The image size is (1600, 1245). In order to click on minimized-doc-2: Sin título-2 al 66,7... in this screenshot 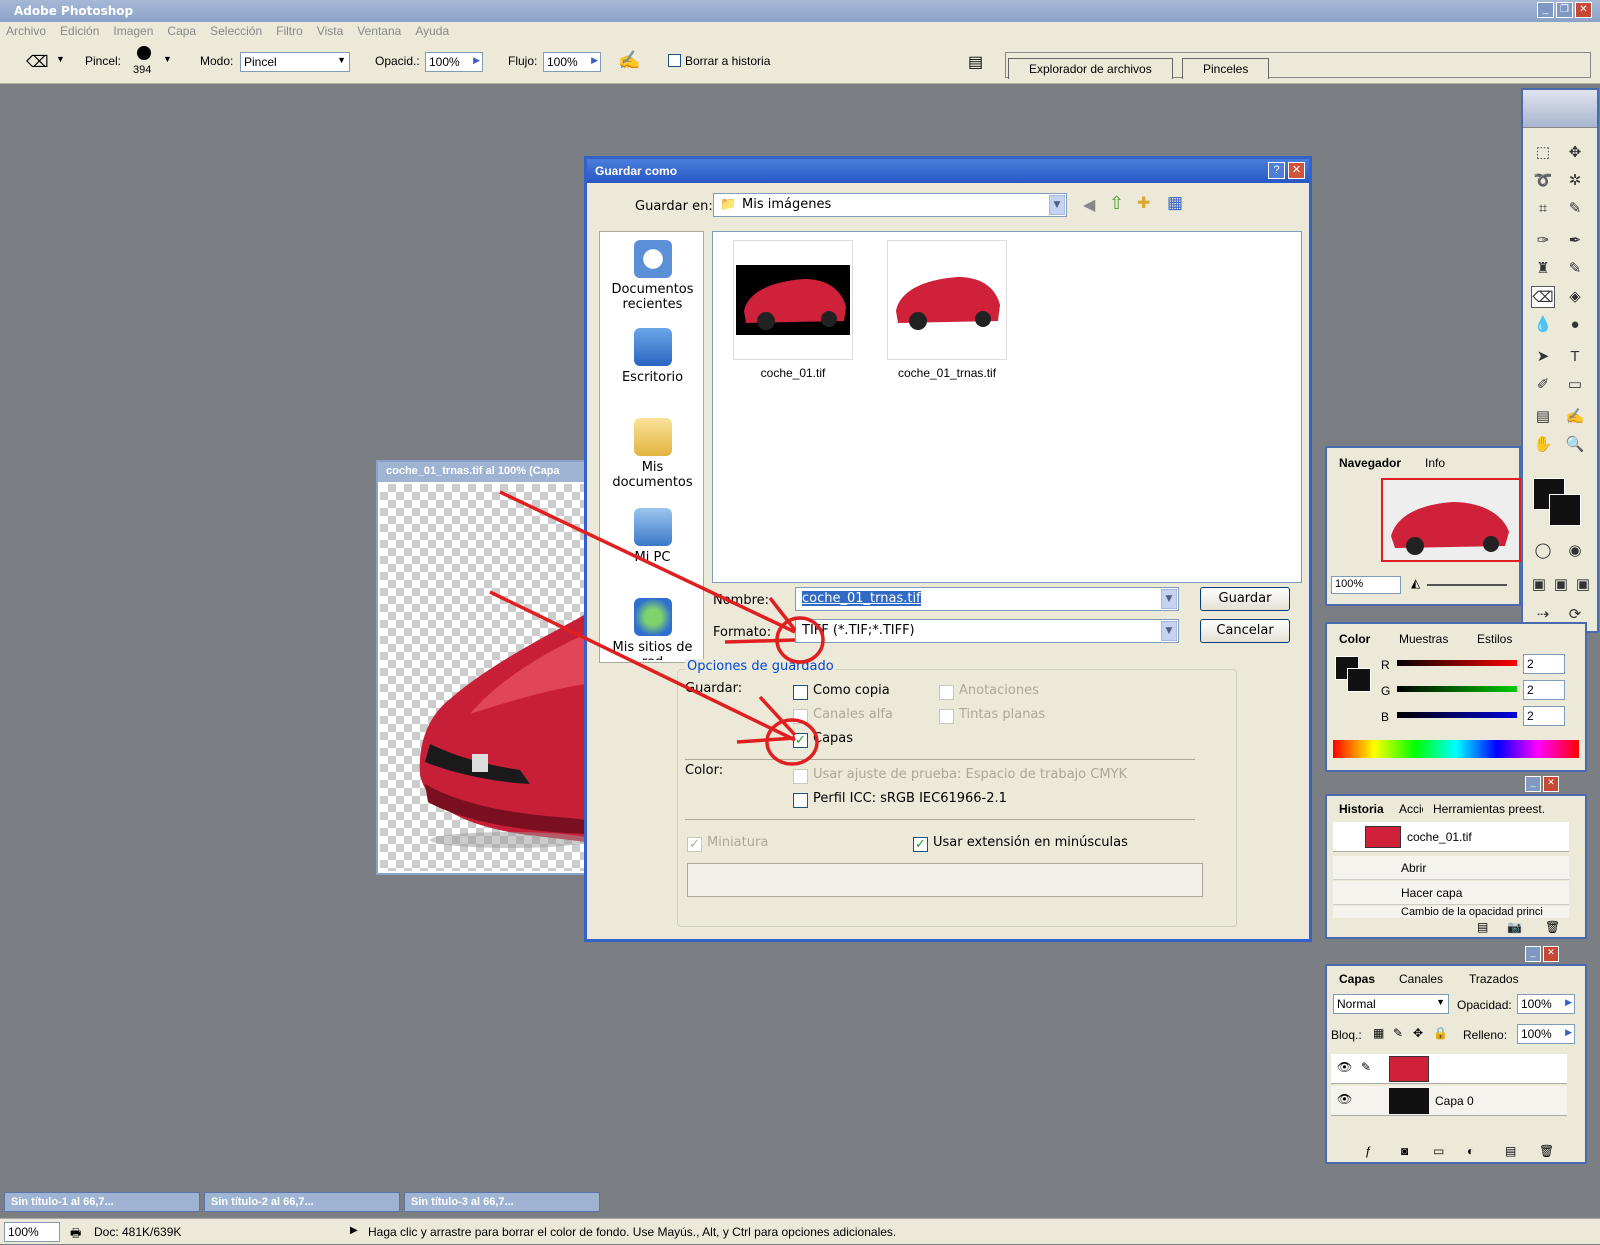, I will do `click(302, 1202)`.